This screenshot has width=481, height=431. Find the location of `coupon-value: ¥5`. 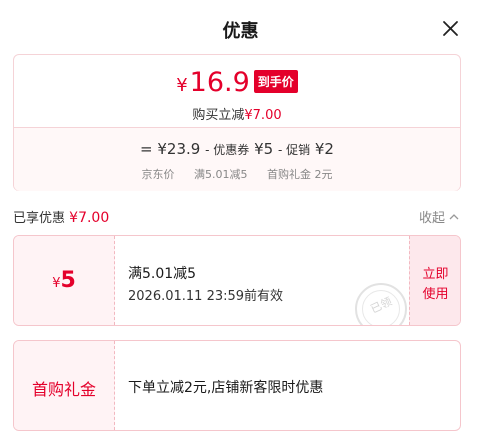

coupon-value: ¥5 is located at coordinates (64, 280).